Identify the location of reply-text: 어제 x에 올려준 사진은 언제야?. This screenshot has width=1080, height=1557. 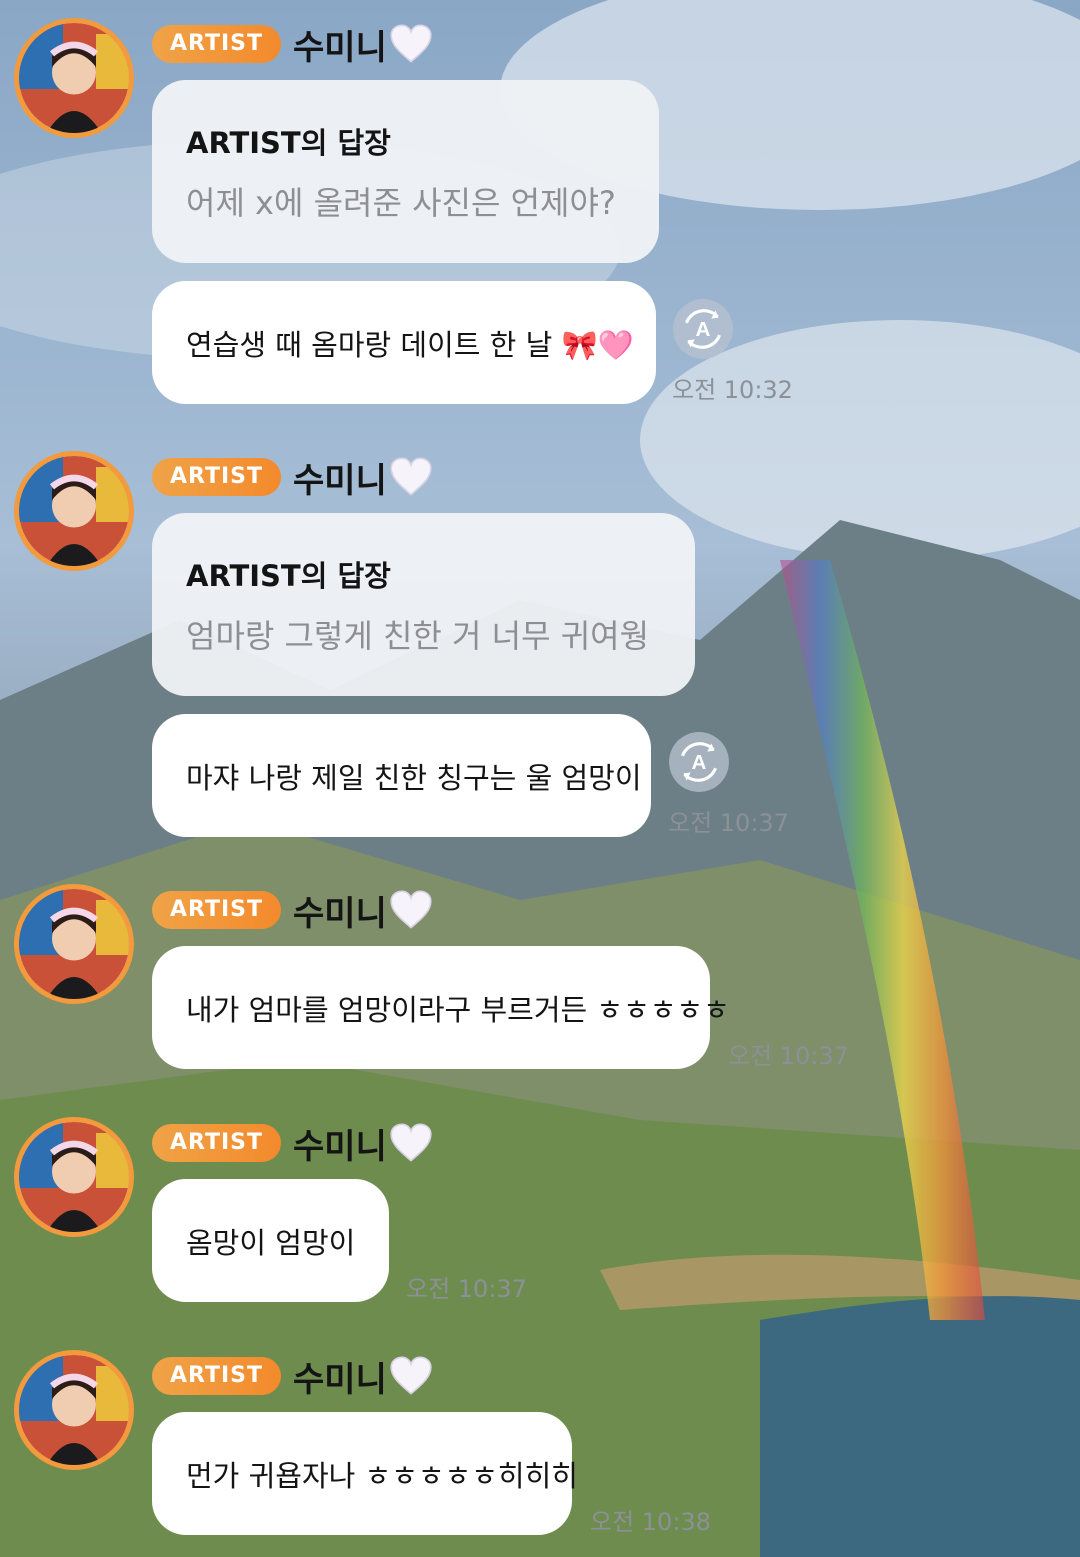
(401, 202).